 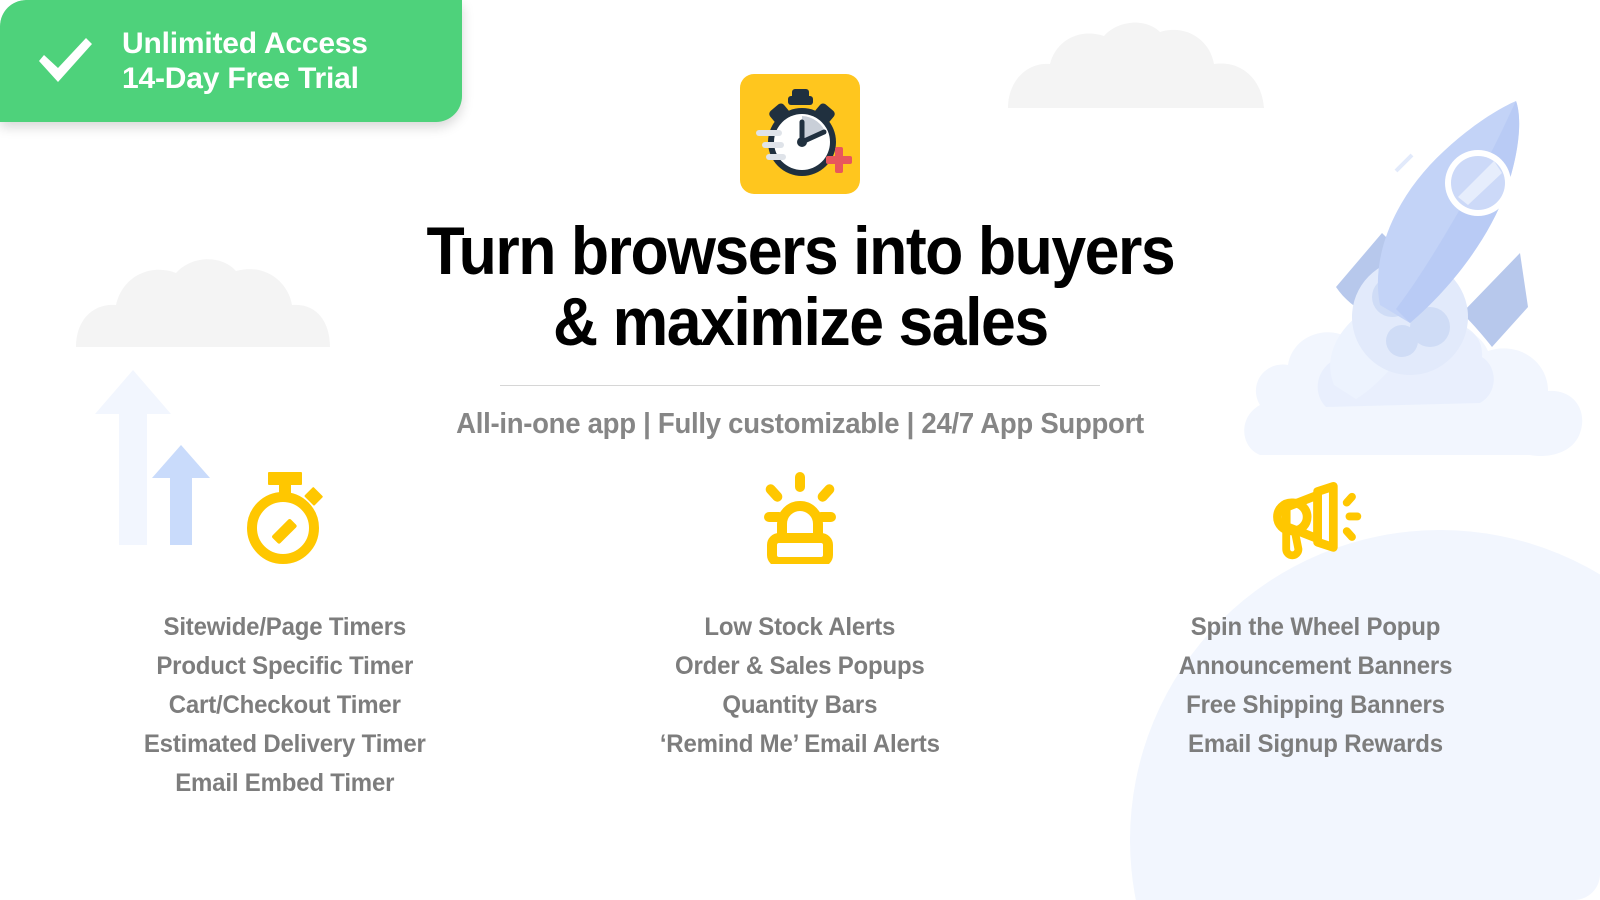 I want to click on headline-line-1: Turn browsers into buyers, so click(x=800, y=251).